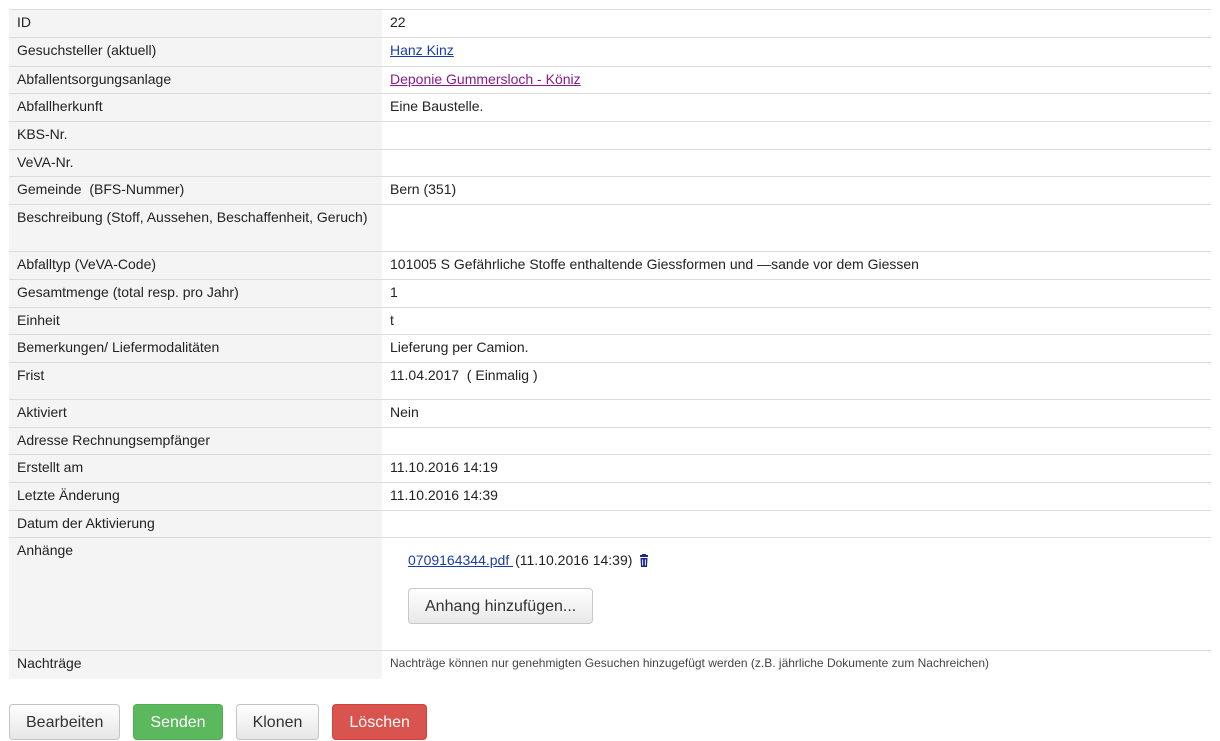 Image resolution: width=1220 pixels, height=741 pixels. I want to click on row-unit: Einheit t, so click(610, 321).